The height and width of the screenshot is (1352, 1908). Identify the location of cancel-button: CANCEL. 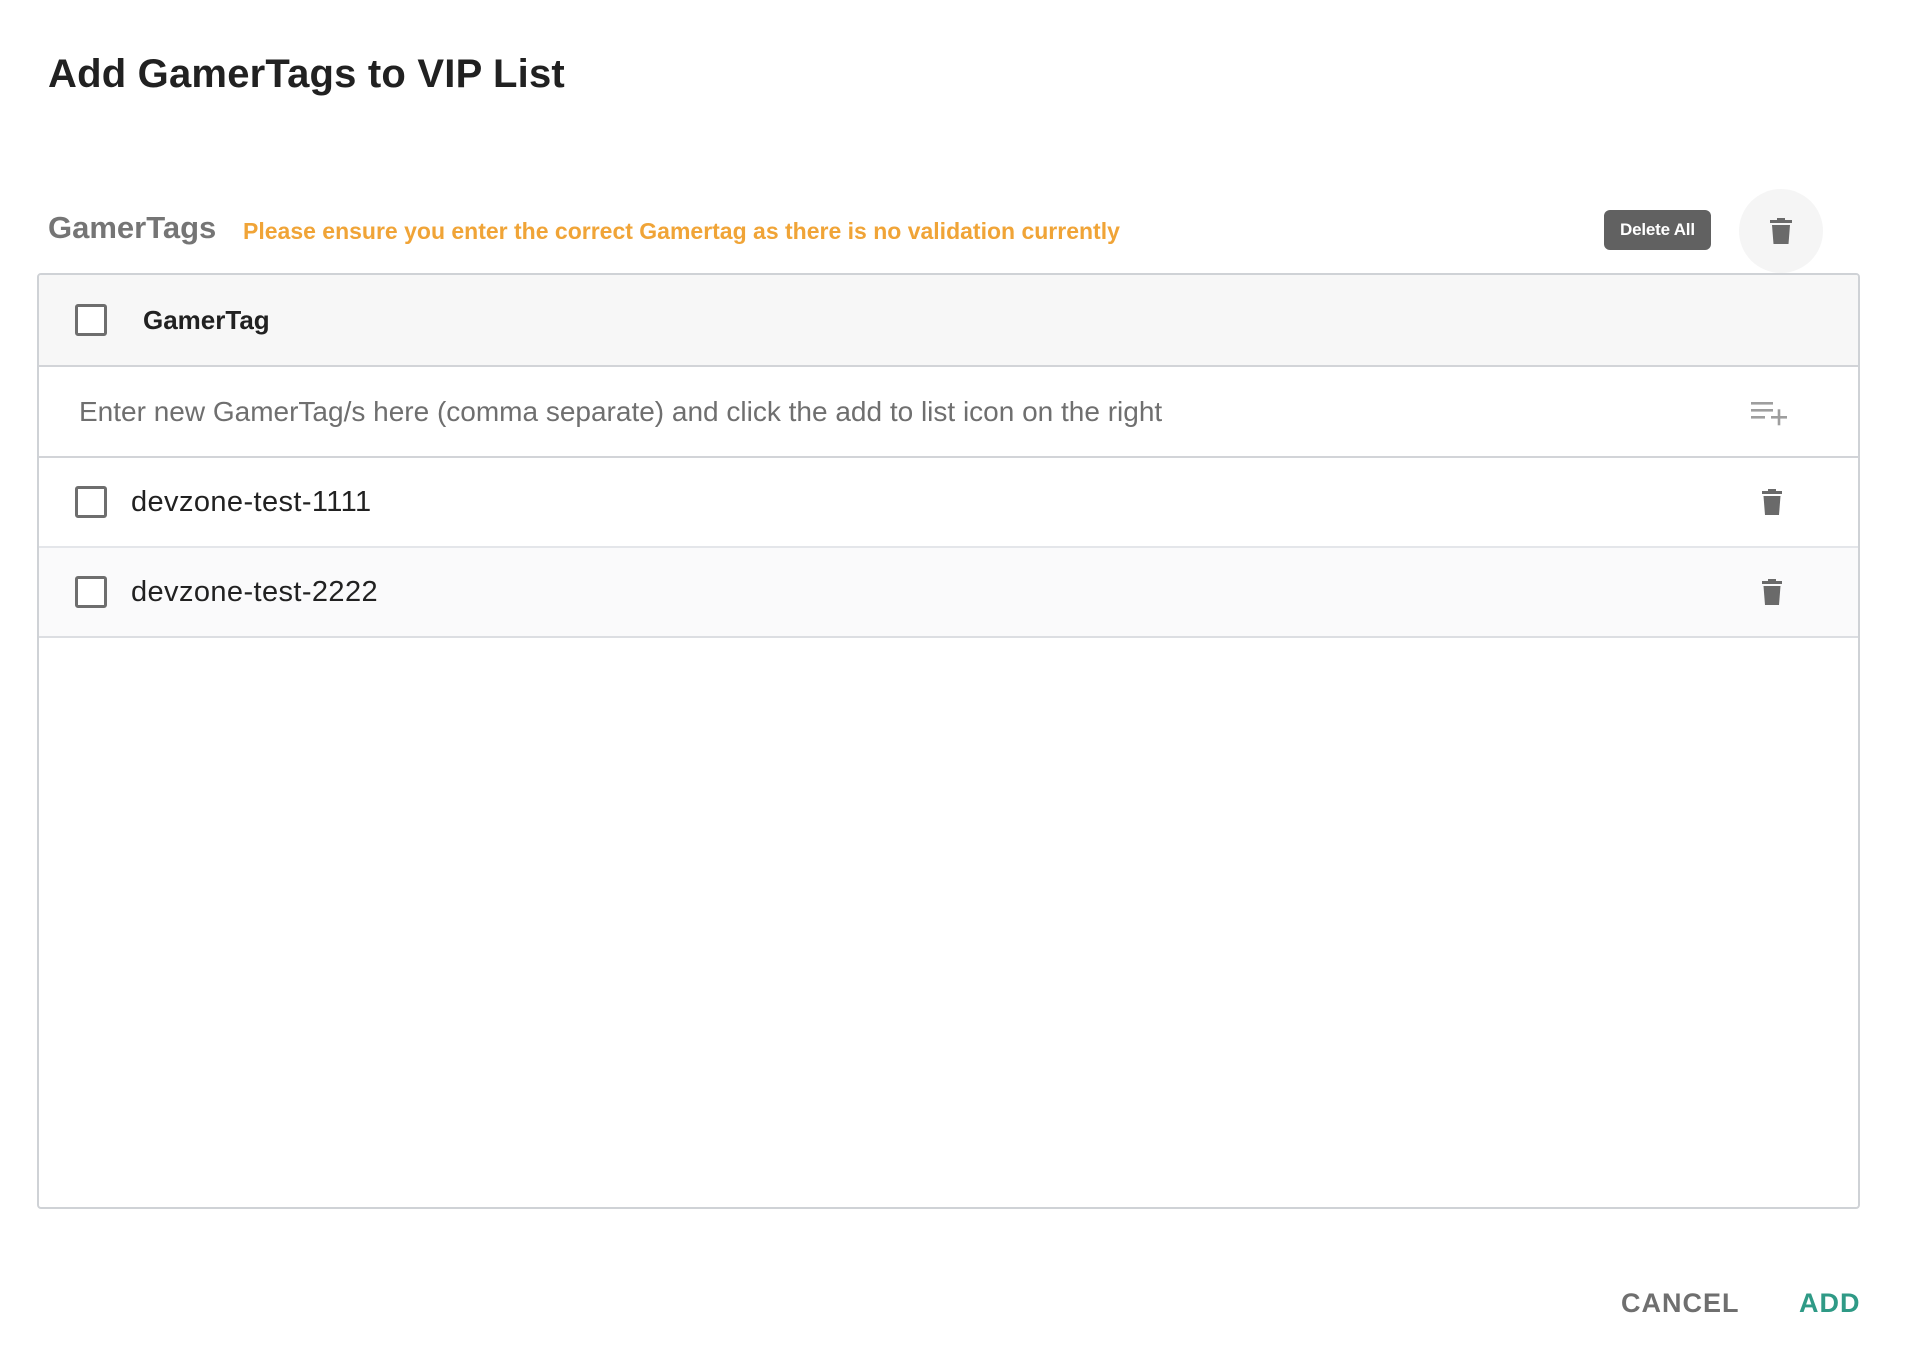
(1680, 1303).